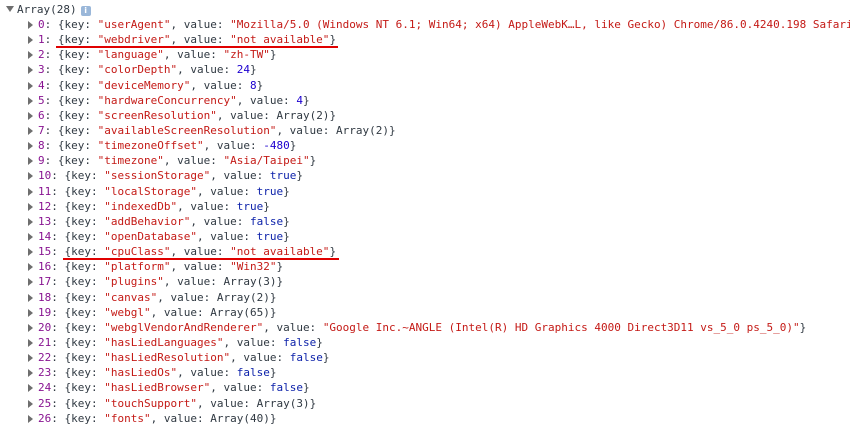 Image resolution: width=850 pixels, height=425 pixels. Describe the element at coordinates (425, 54) in the screenshot. I see `array-entry-row: 2: {key: "language", value: "zh-TW"}` at that location.